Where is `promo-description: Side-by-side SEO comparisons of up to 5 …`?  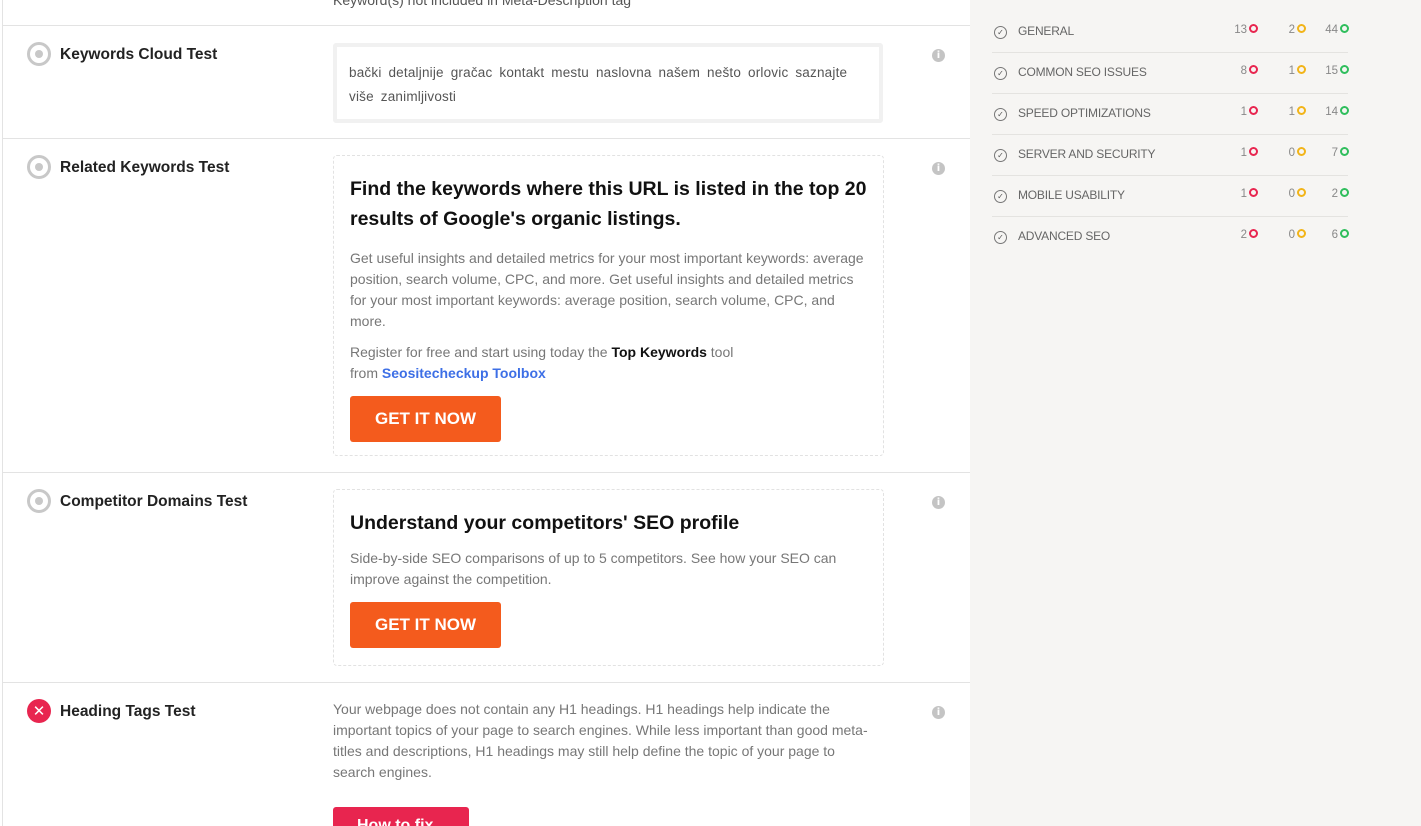 promo-description: Side-by-side SEO comparisons of up to 5 … is located at coordinates (593, 568).